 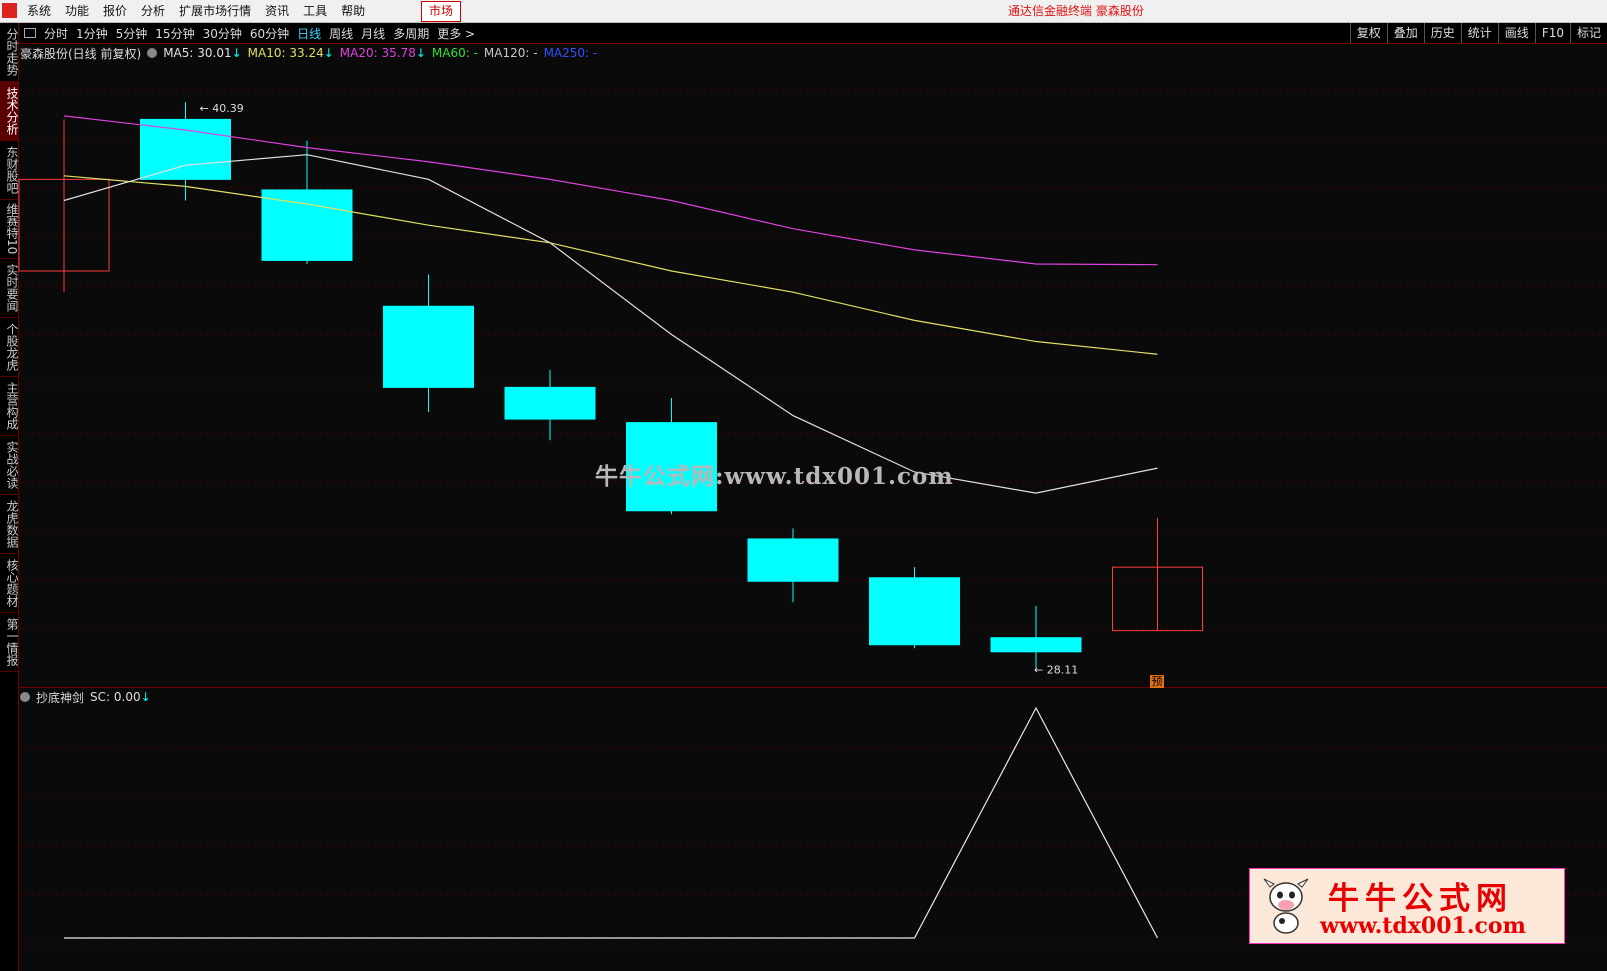 What do you see at coordinates (1157, 681) in the screenshot?
I see `forecast-badge: 预` at bounding box center [1157, 681].